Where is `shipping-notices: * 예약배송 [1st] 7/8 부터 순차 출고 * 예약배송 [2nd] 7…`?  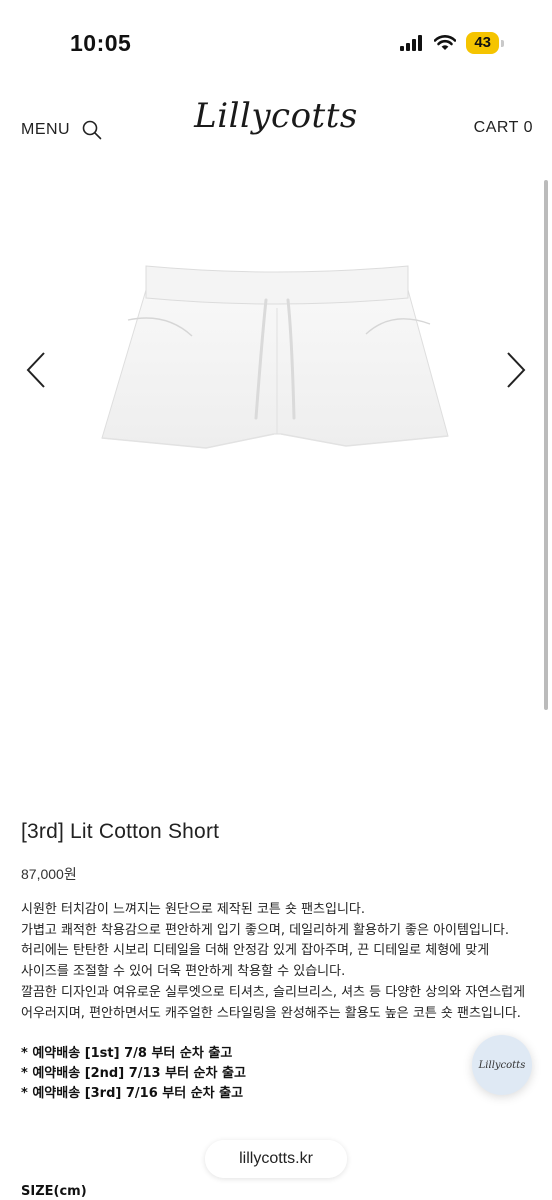
shipping-notices: * 예약배송 [1st] 7/8 부터 순차 출고 * 예약배송 [2nd] 7… is located at coordinates (276, 1074).